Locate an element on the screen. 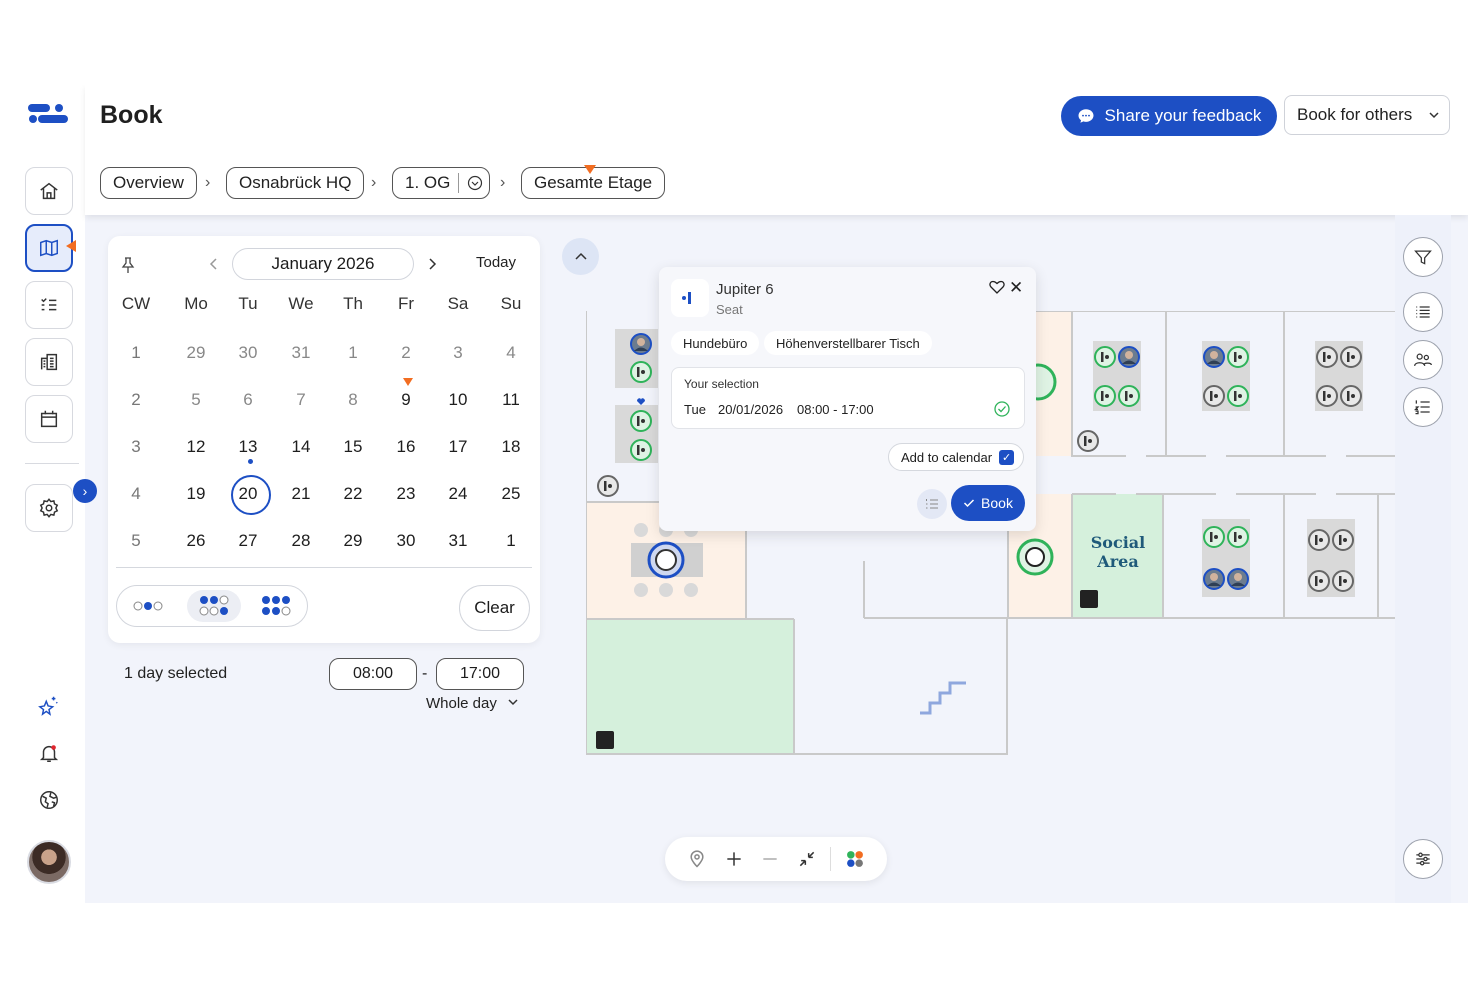 The image size is (1480, 987). calendar-day: 4 is located at coordinates (511, 353).